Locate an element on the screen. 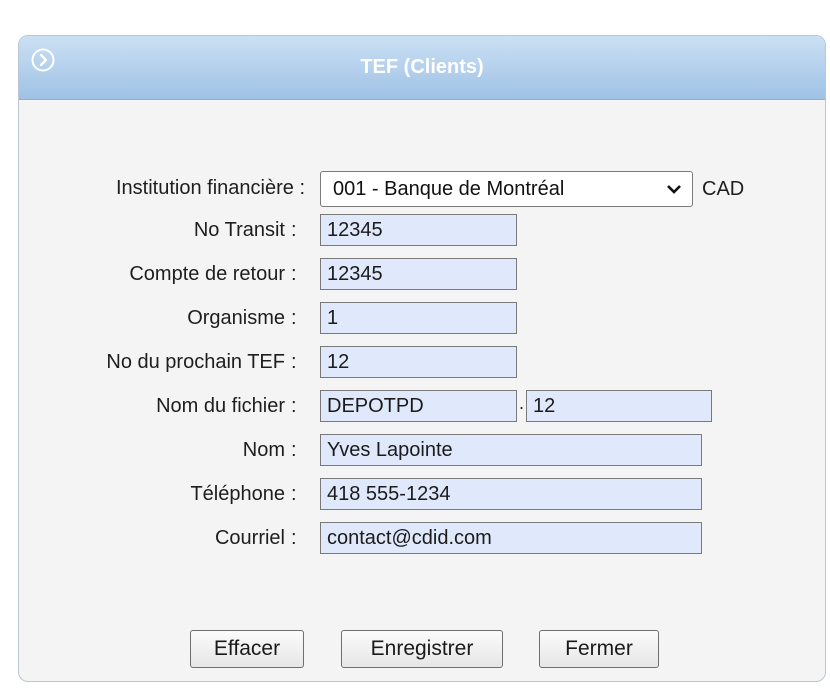  email-colon: : is located at coordinates (294, 538).